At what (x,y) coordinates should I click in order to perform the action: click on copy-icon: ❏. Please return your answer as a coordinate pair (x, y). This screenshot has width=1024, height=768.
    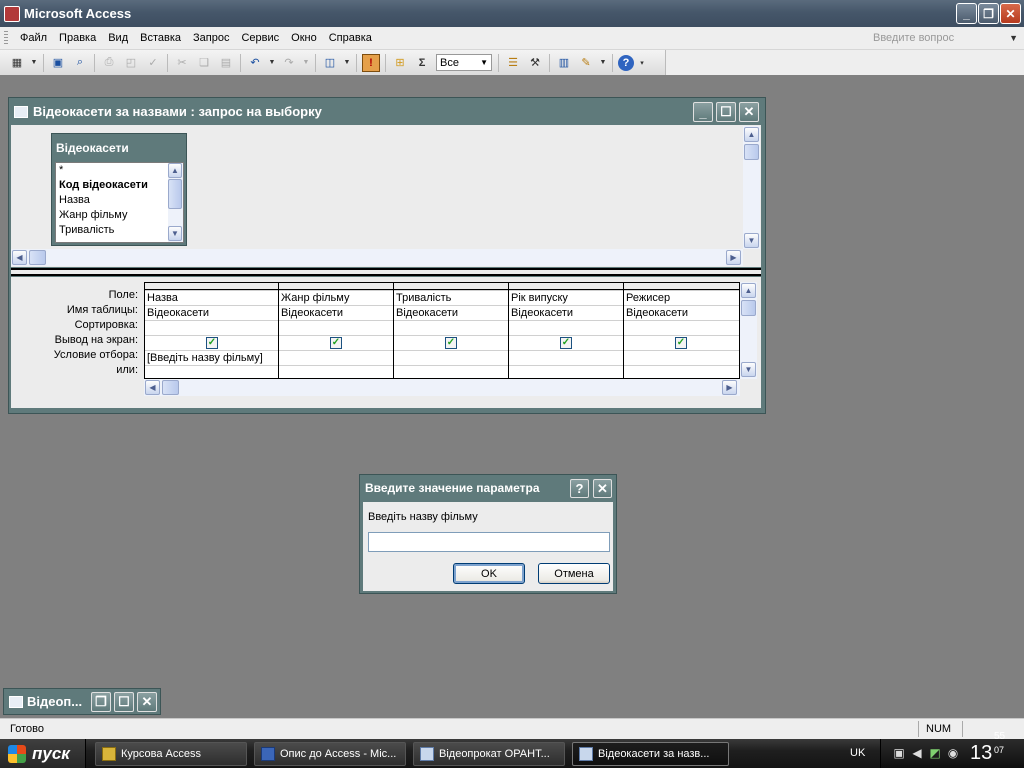
    Looking at the image, I should click on (204, 63).